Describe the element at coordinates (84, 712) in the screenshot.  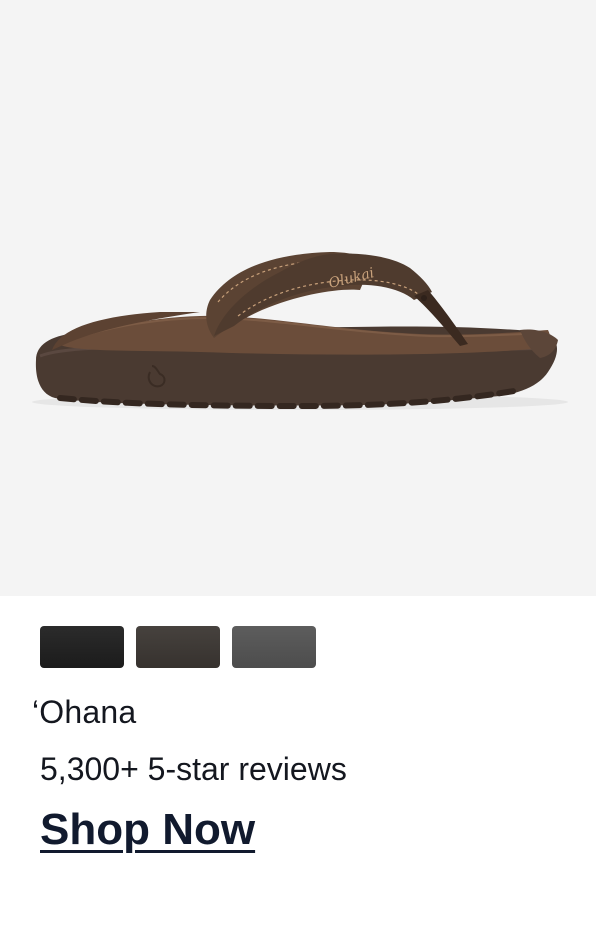
I see `product-name: ‘Ohana` at that location.